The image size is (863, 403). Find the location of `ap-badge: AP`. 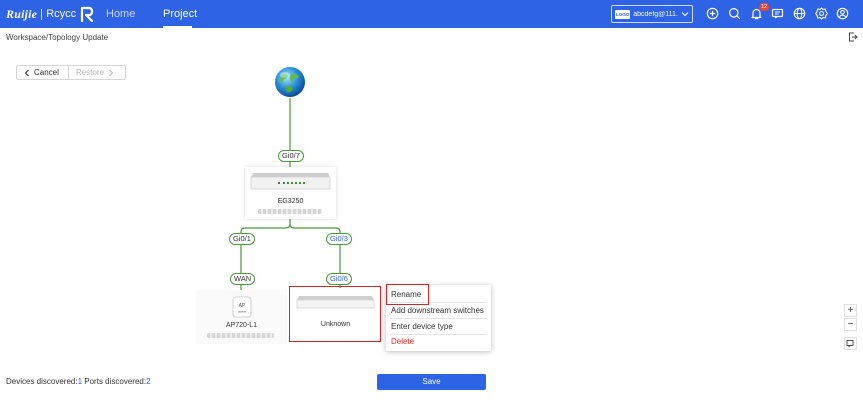

ap-badge: AP is located at coordinates (242, 306).